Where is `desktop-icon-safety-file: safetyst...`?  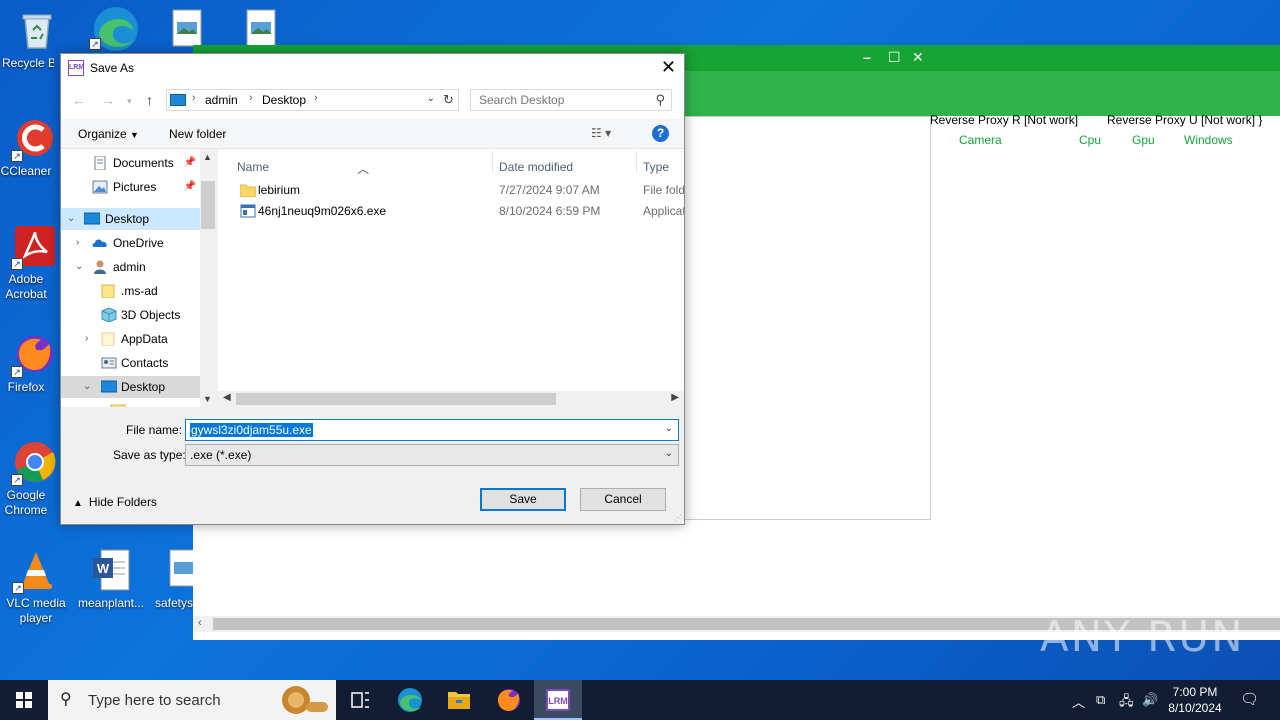 desktop-icon-safety-file: safetyst... is located at coordinates (173, 579).